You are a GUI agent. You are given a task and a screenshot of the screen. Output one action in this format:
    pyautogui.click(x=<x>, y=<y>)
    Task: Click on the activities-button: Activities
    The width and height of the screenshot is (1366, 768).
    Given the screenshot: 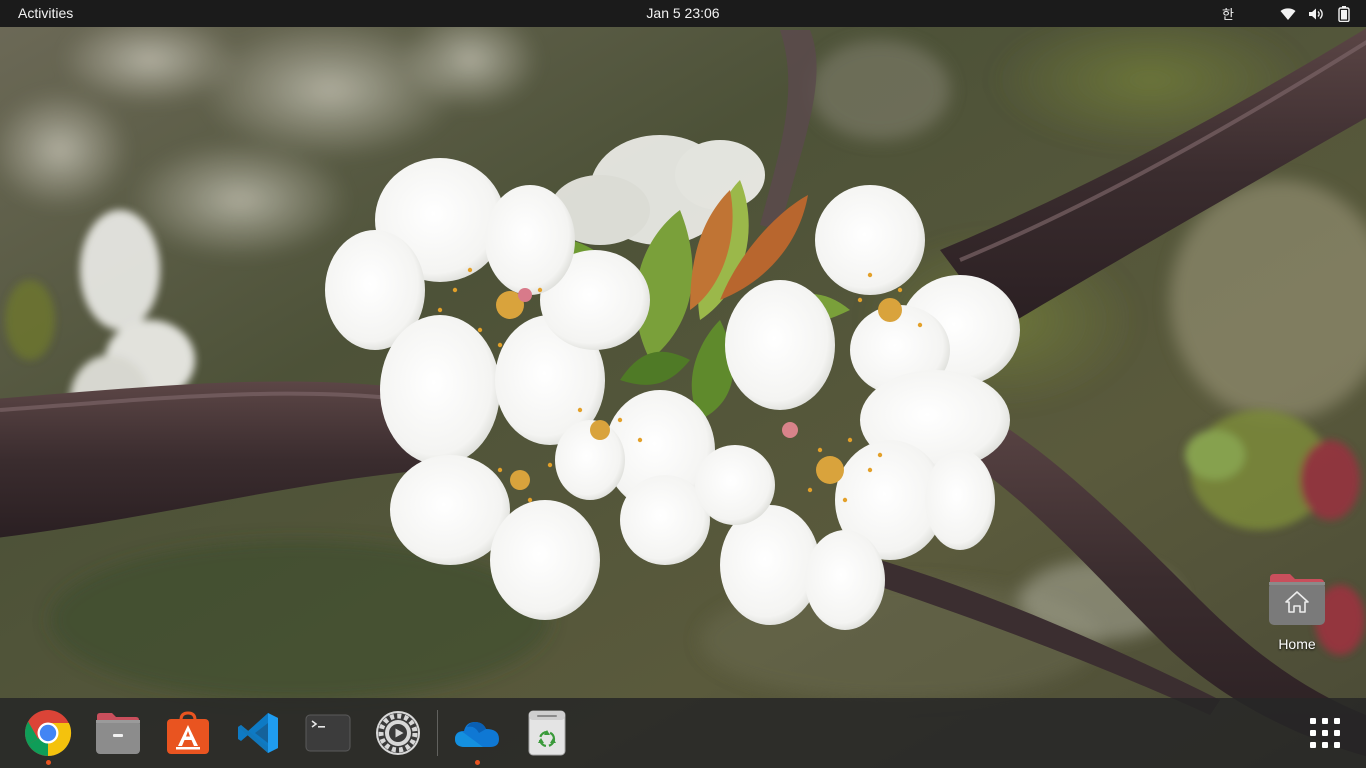 What is the action you would take?
    pyautogui.click(x=45, y=13)
    